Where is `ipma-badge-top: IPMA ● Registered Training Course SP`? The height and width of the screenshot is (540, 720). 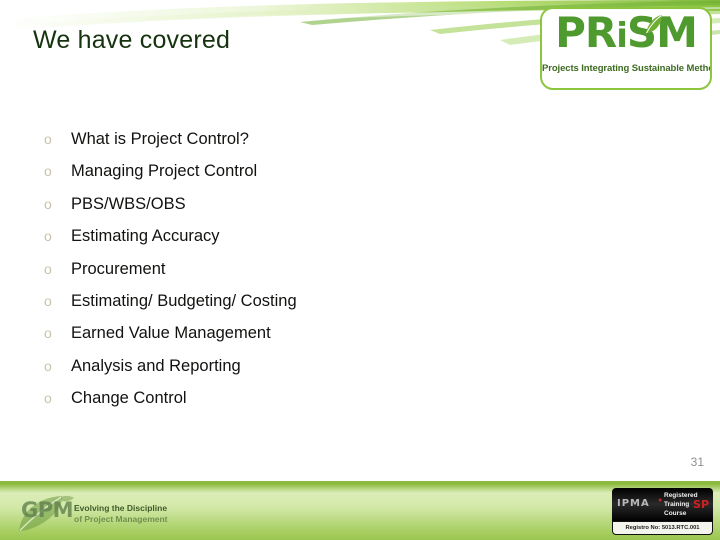
ipma-badge-top: IPMA ● Registered Training Course SP is located at coordinates (662, 504).